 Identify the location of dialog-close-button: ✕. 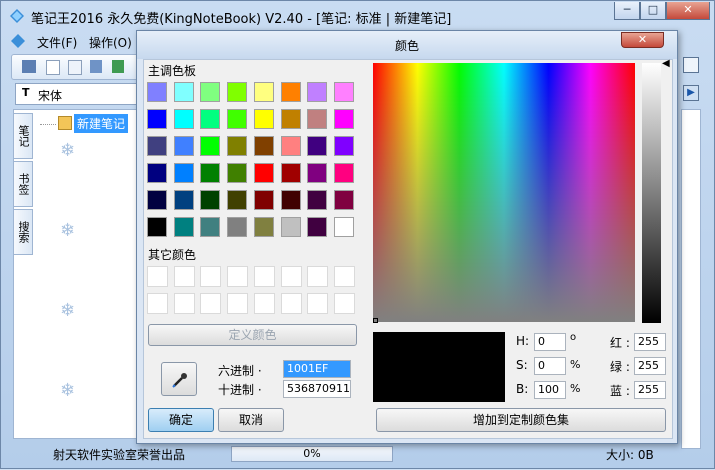
(642, 40).